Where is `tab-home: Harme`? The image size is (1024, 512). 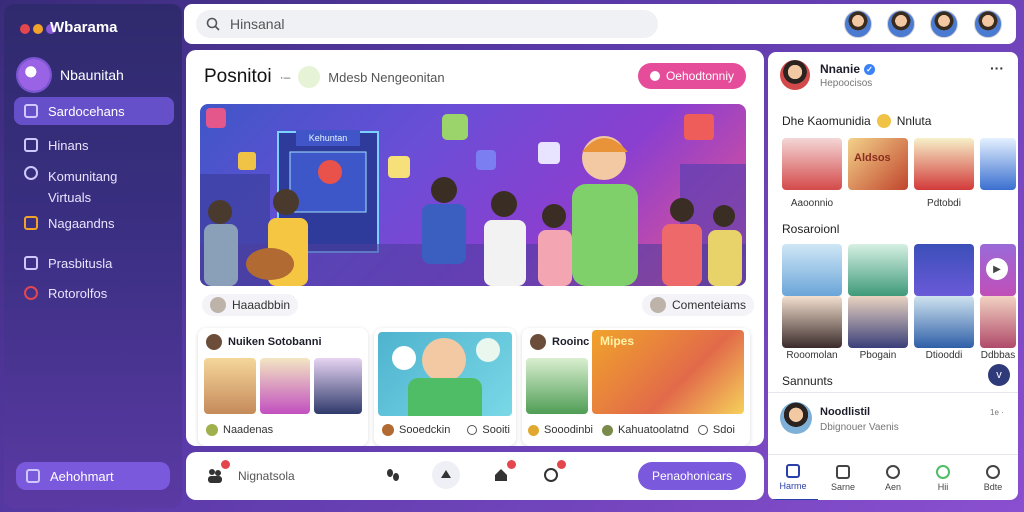
tab-home: Harme is located at coordinates (793, 477).